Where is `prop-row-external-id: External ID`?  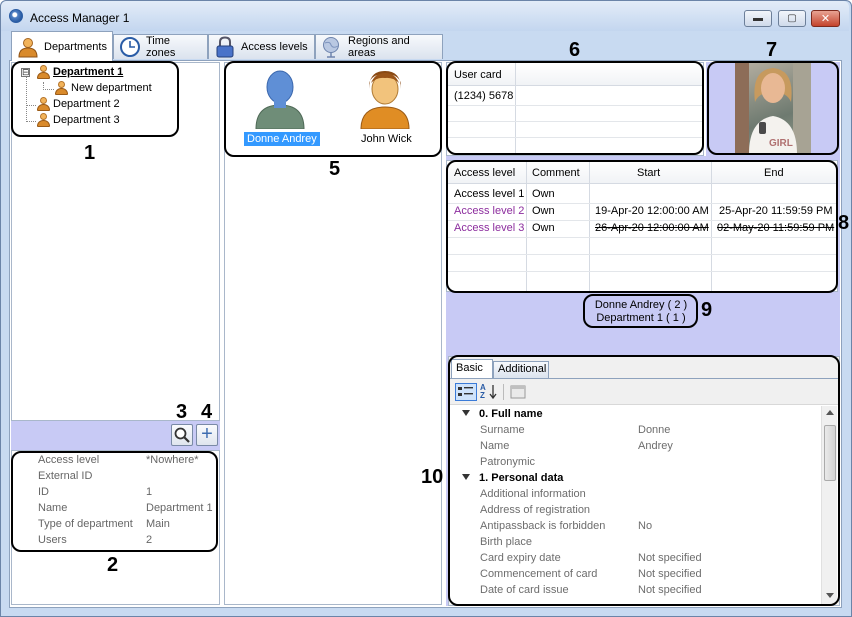 prop-row-external-id: External ID is located at coordinates (115, 478).